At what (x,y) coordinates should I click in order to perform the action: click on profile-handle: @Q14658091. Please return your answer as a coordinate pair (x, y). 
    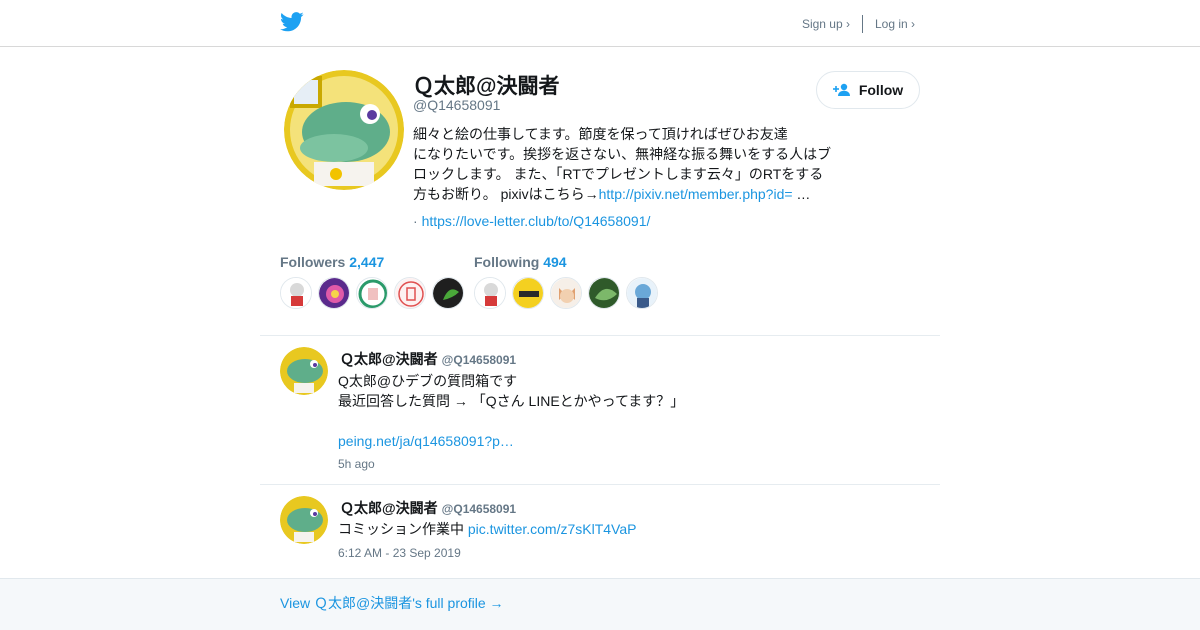
    Looking at the image, I should click on (457, 105).